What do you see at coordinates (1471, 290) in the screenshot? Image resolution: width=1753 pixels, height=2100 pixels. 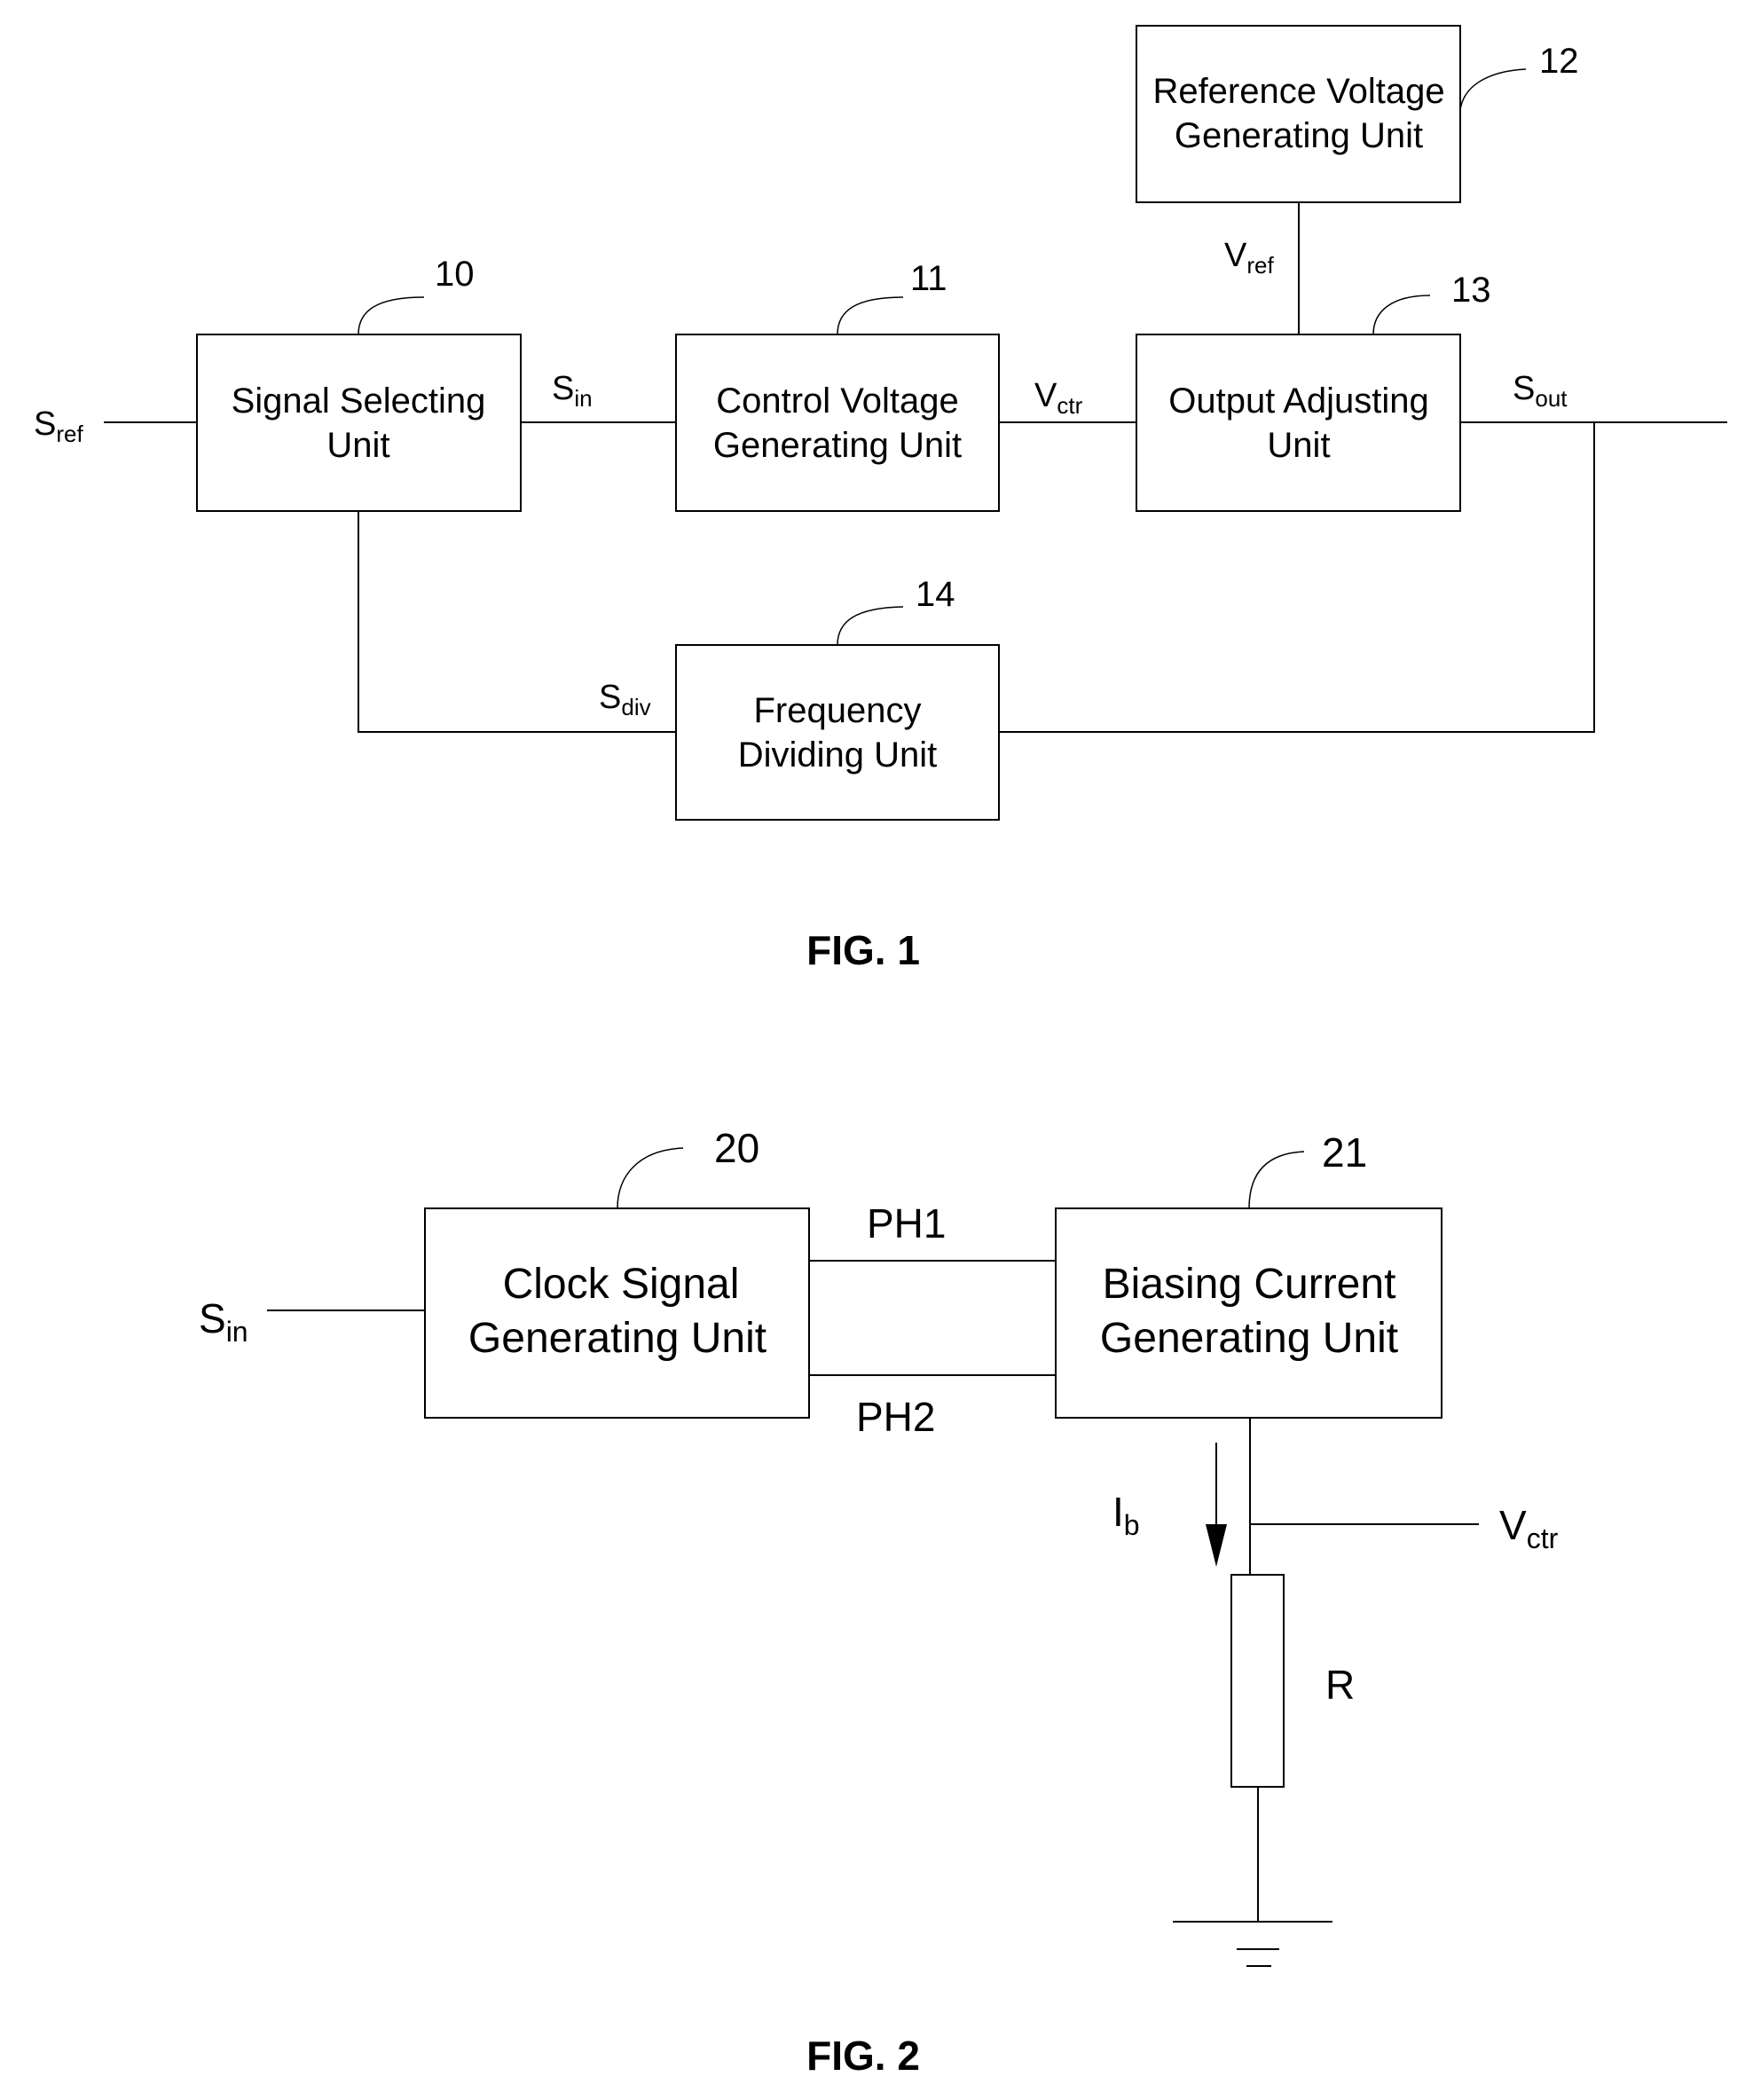 I see `reference-numeral: 13` at bounding box center [1471, 290].